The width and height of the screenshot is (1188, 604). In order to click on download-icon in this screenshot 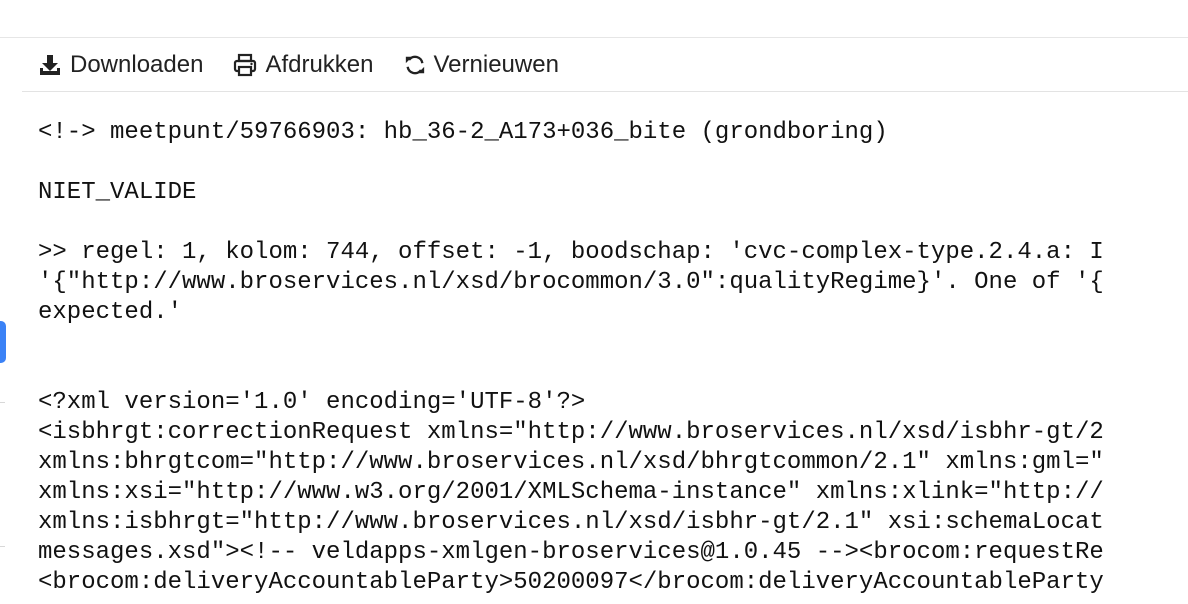, I will do `click(50, 65)`.